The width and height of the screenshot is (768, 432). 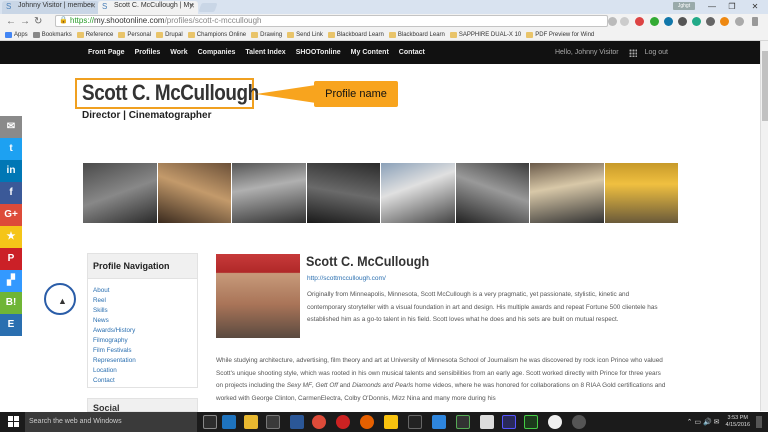 What do you see at coordinates (487, 422) in the screenshot?
I see `app-light-icon` at bounding box center [487, 422].